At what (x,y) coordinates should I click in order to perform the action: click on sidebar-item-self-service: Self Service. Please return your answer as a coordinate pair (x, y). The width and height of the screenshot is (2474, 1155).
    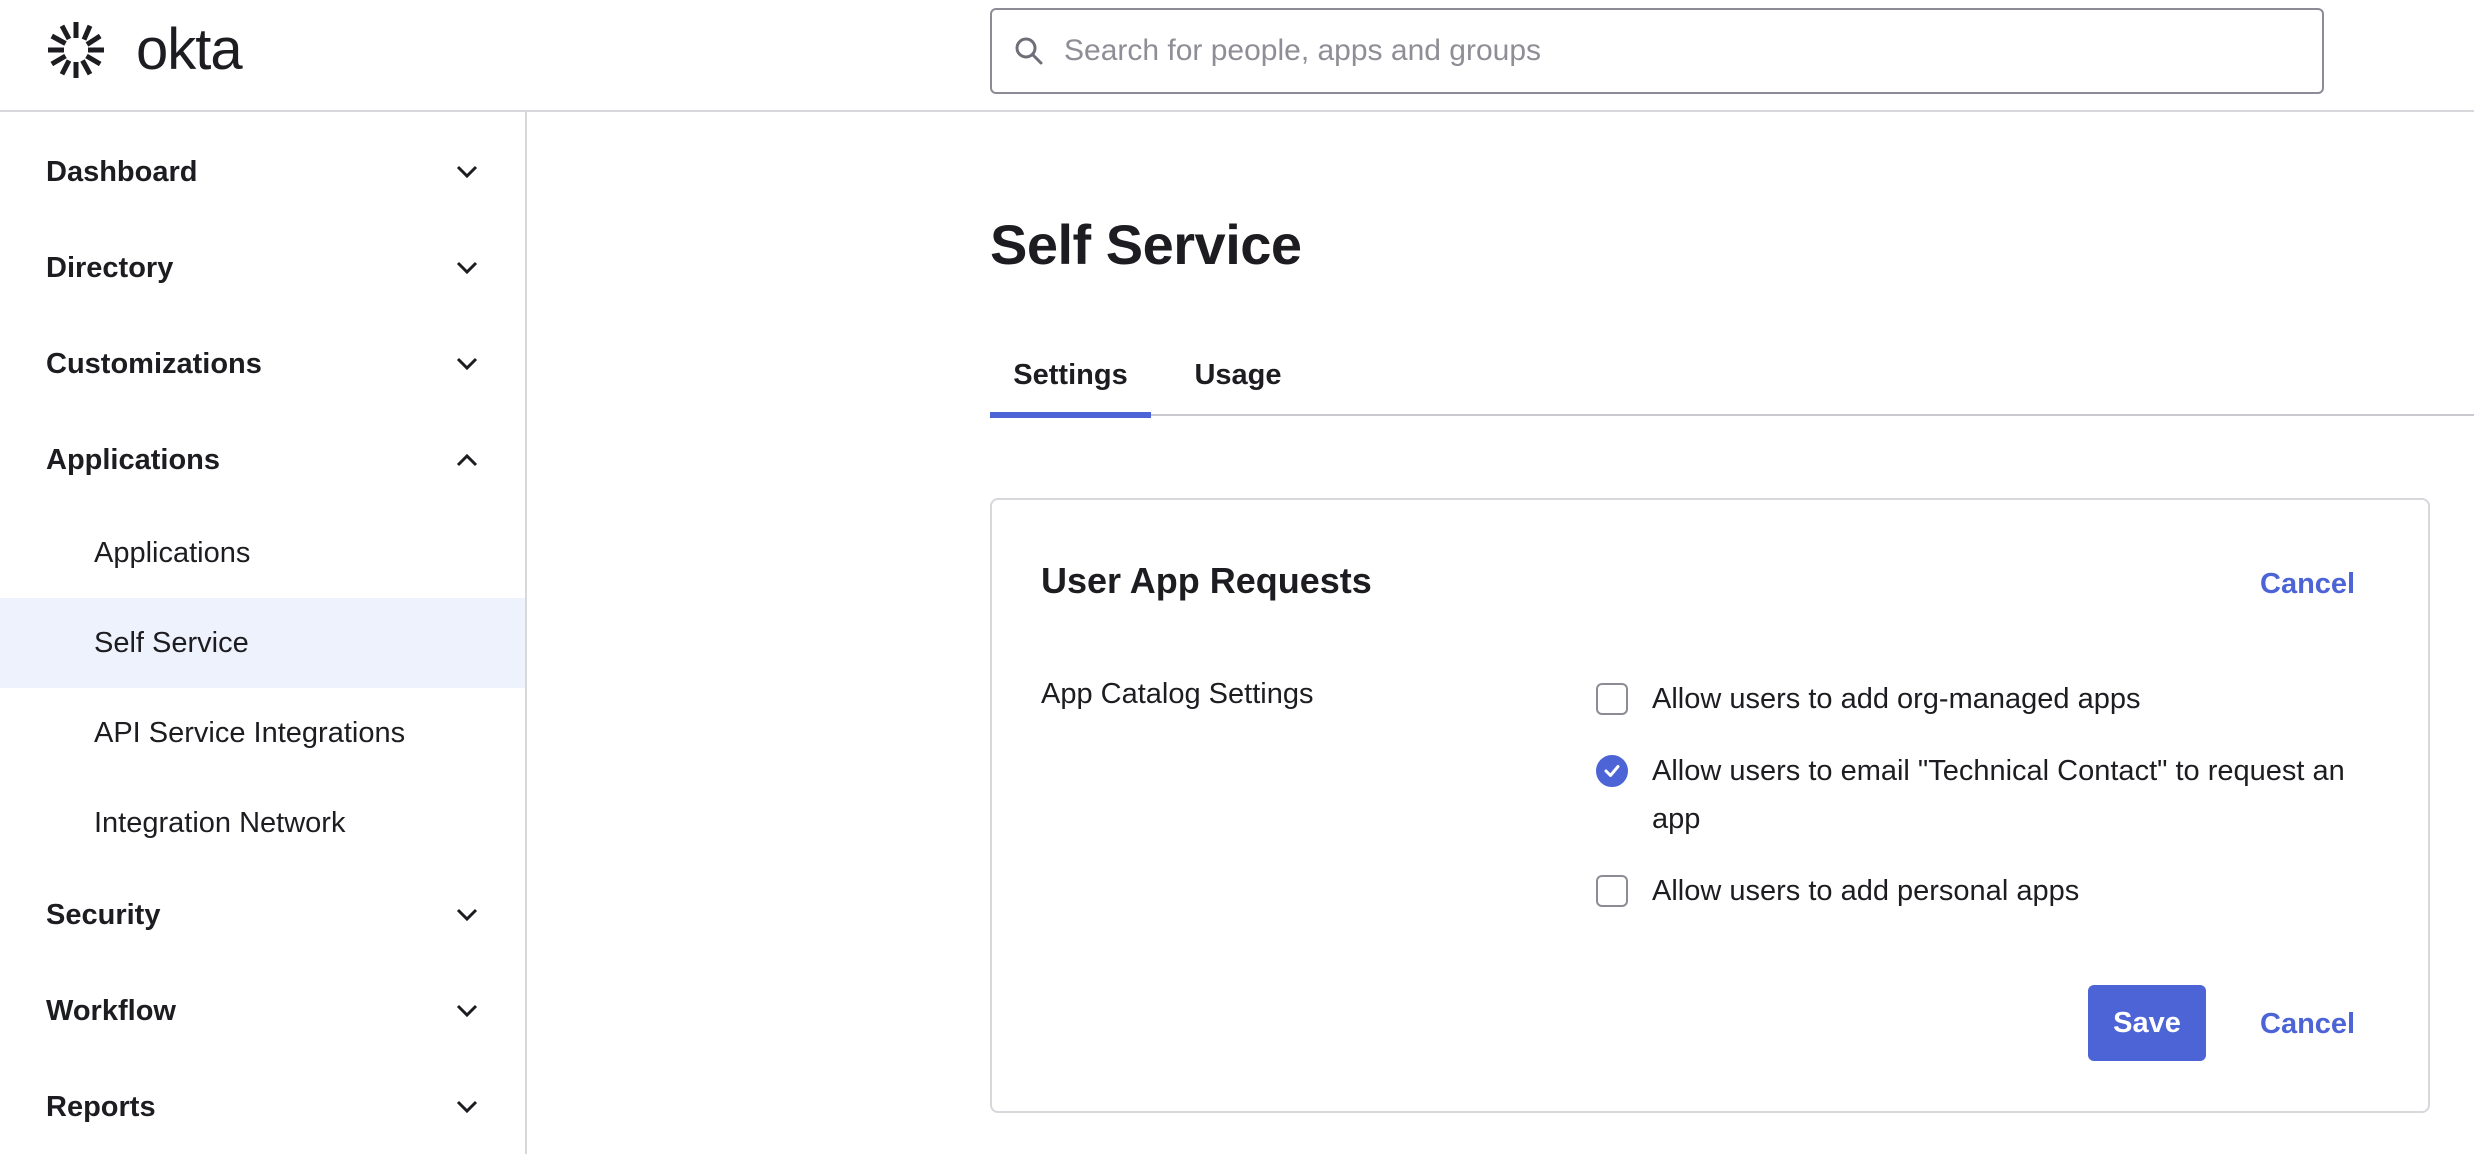
    Looking at the image, I should click on (262, 643).